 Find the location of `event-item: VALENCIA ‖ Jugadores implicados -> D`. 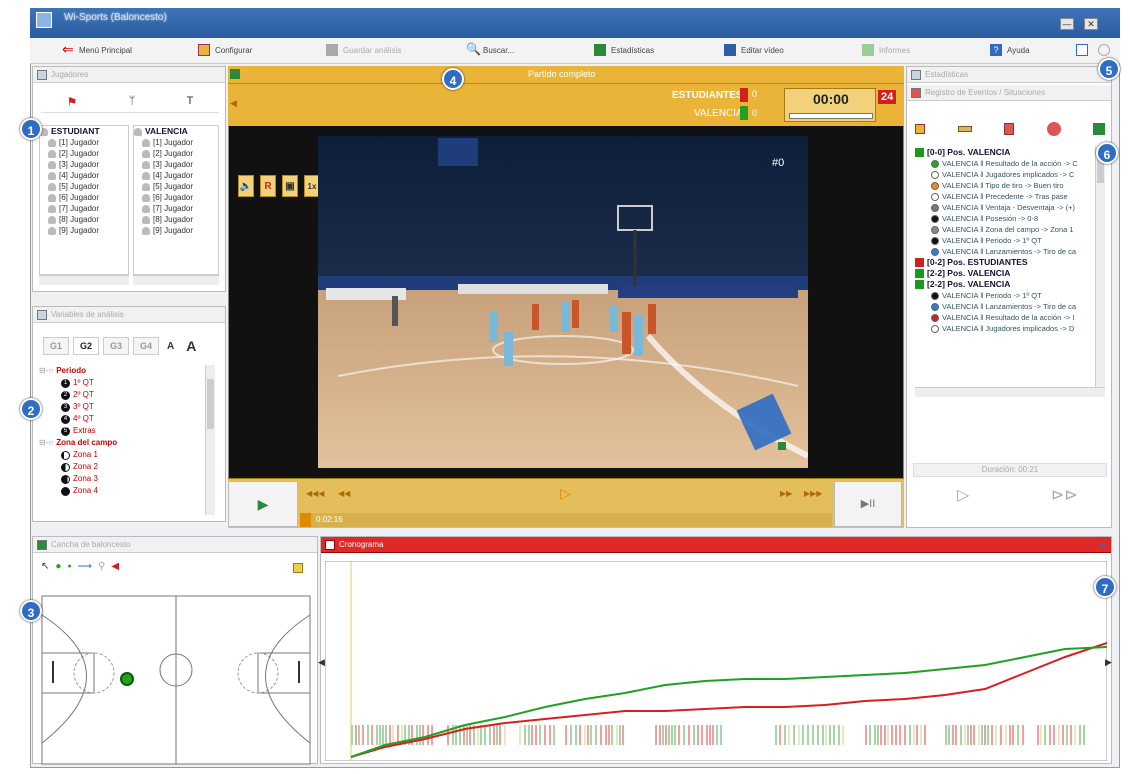

event-item: VALENCIA ‖ Jugadores implicados -> D is located at coordinates (1004, 328).